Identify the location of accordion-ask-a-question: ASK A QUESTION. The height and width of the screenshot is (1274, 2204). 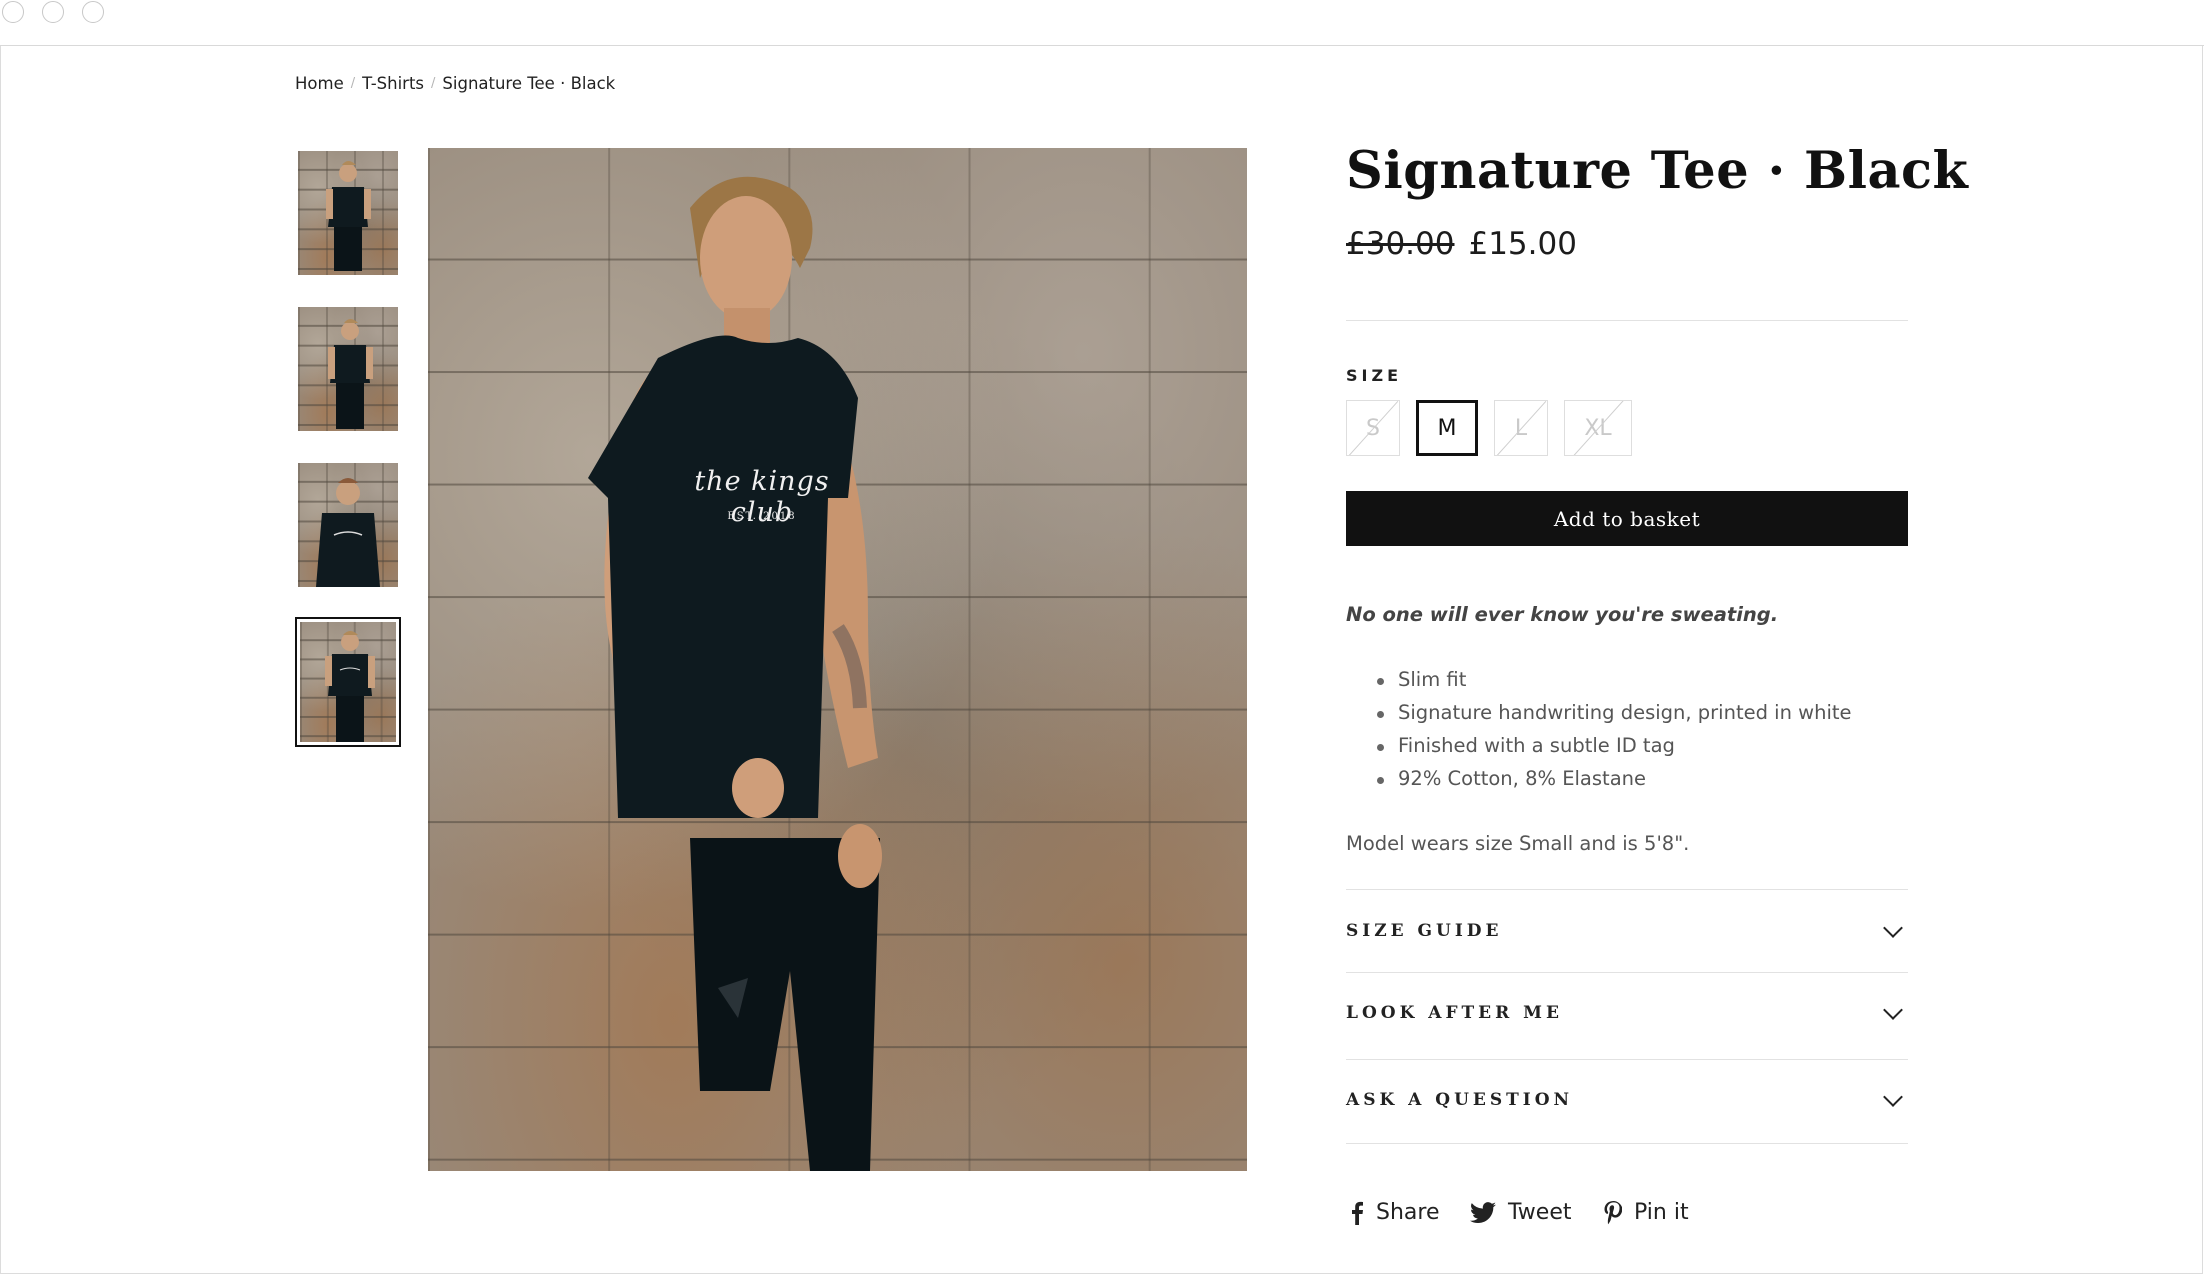
(1627, 1100).